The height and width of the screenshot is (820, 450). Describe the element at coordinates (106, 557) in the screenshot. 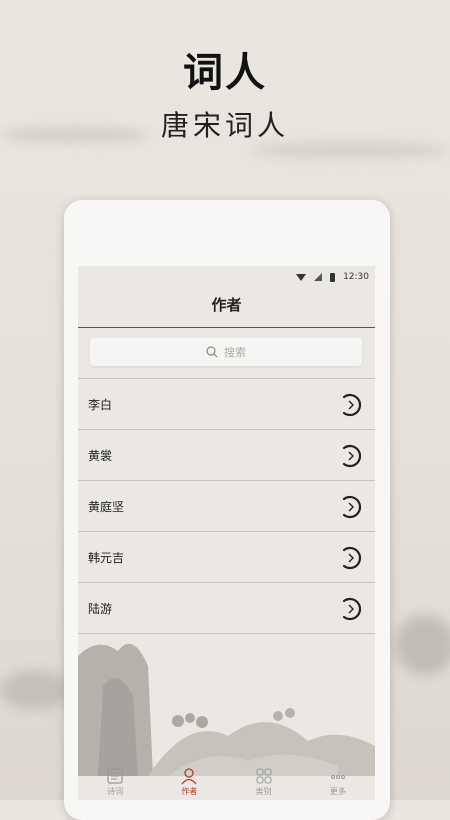

I see `author-name: 韩元吉` at that location.